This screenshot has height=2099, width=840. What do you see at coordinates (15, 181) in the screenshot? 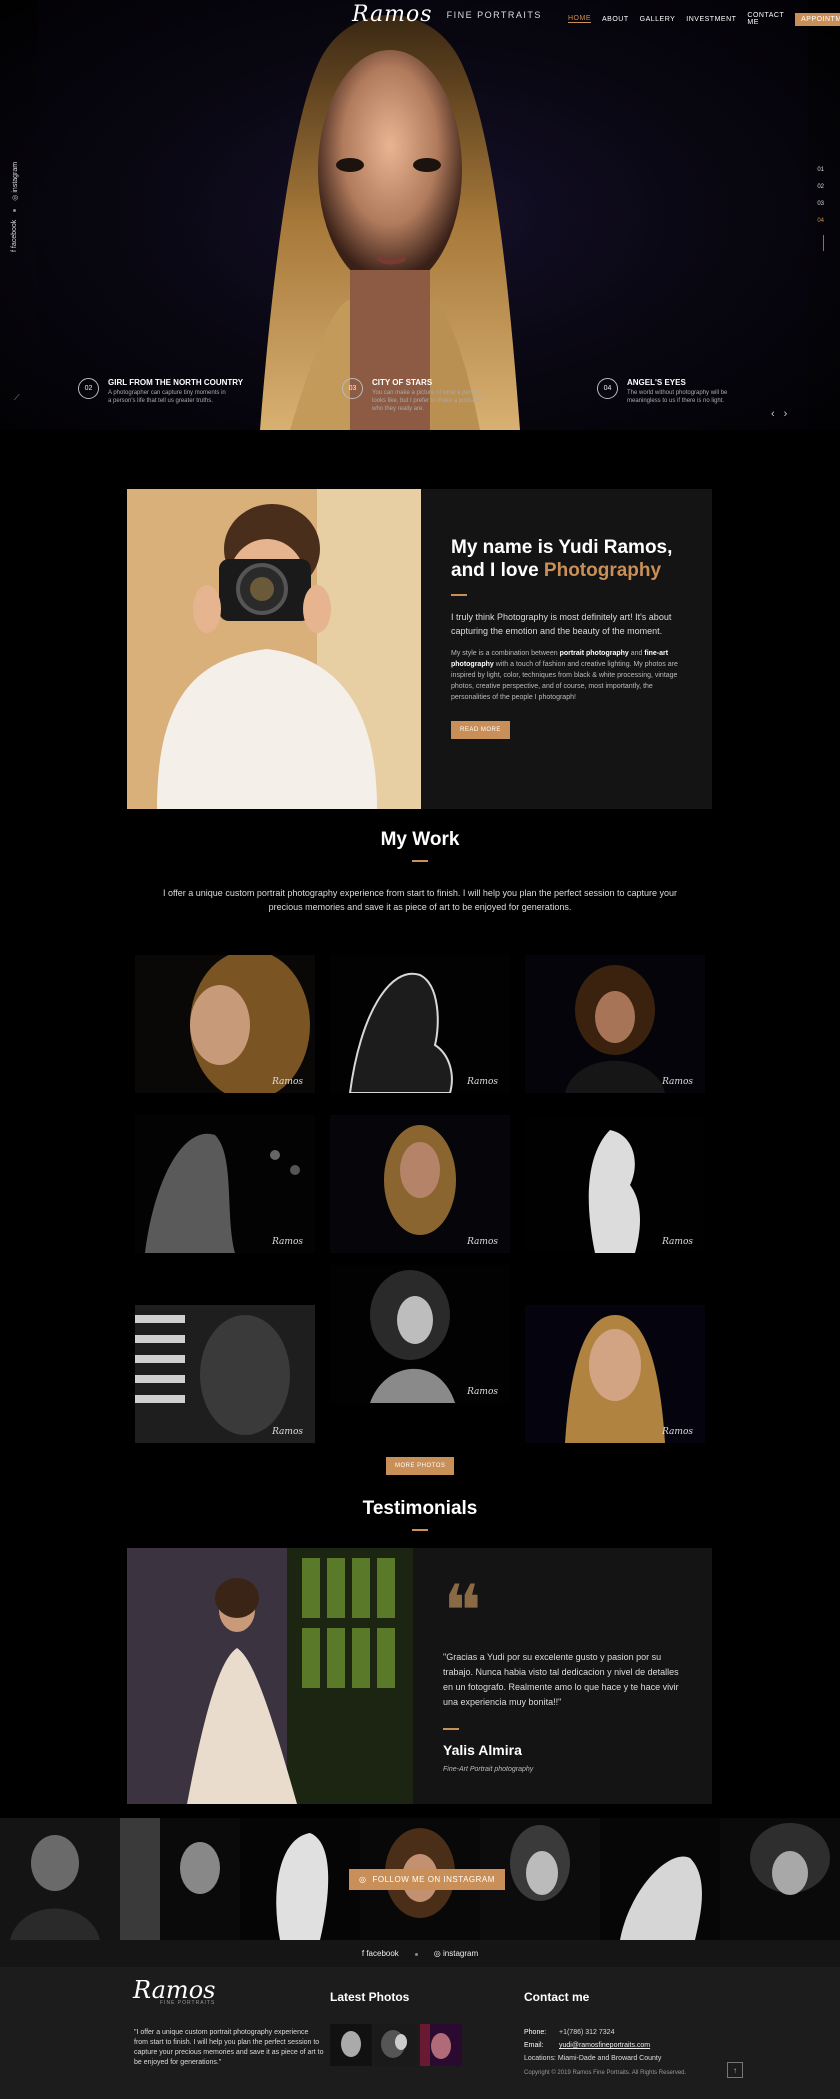
I see `rail-instagram-link: ◎ instagram` at bounding box center [15, 181].